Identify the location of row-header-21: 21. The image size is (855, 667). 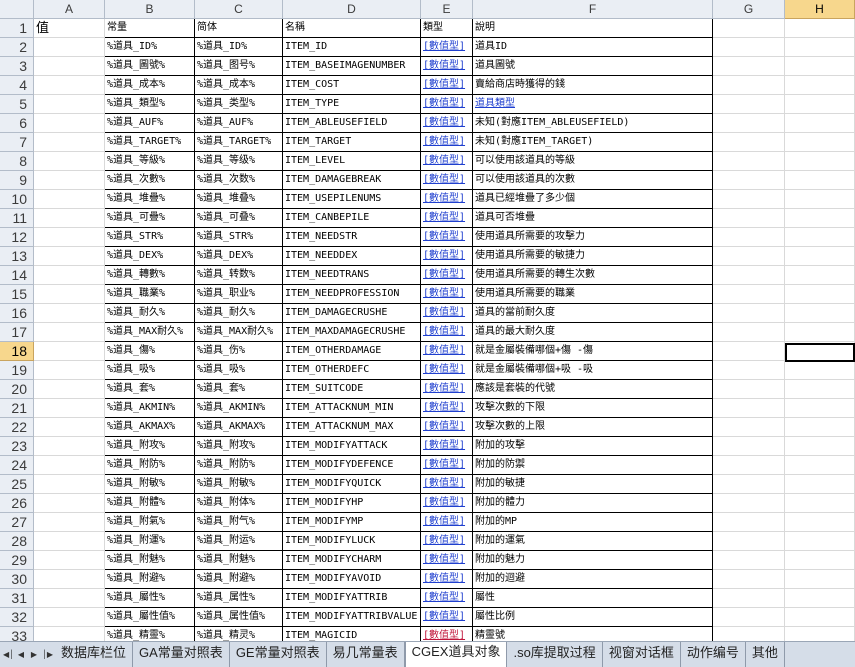
(17, 408).